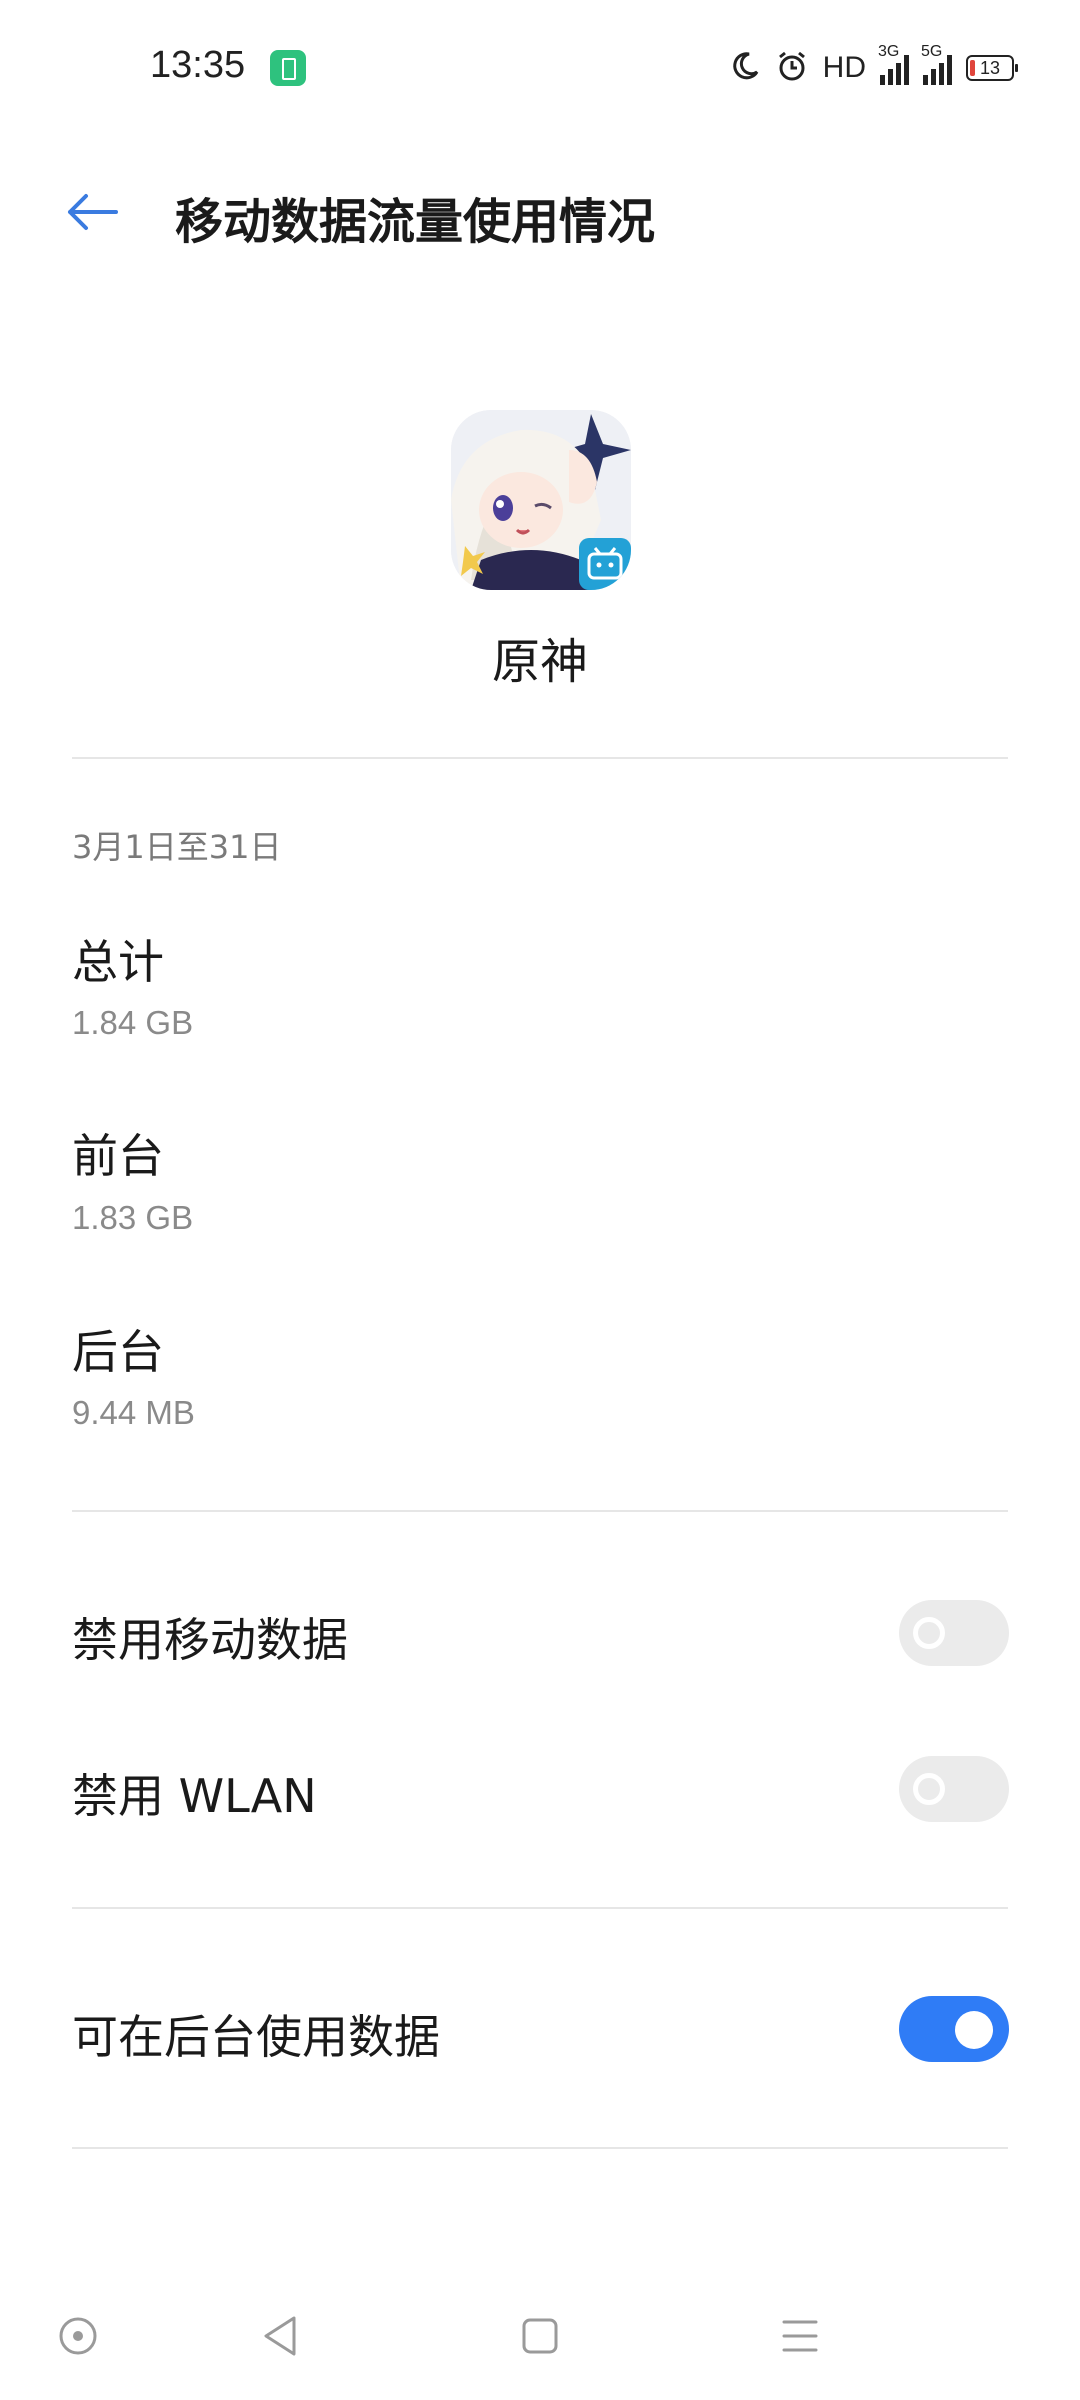 This screenshot has width=1080, height=2400. Describe the element at coordinates (936, 64) in the screenshot. I see `signal-icon-5g: 5G` at that location.